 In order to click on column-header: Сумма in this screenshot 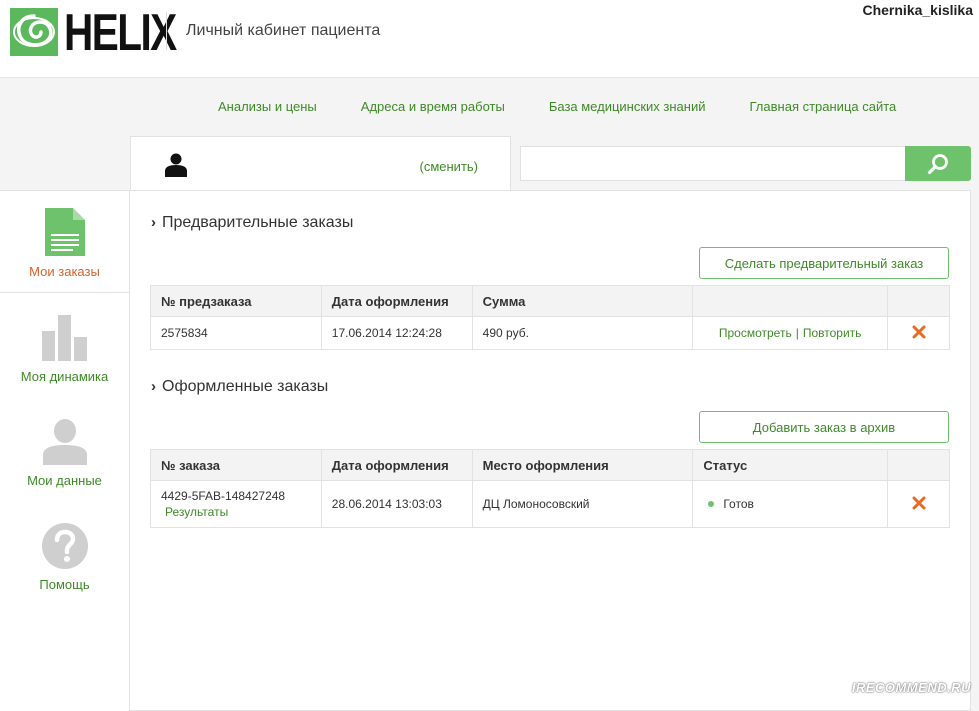, I will do `click(582, 301)`.